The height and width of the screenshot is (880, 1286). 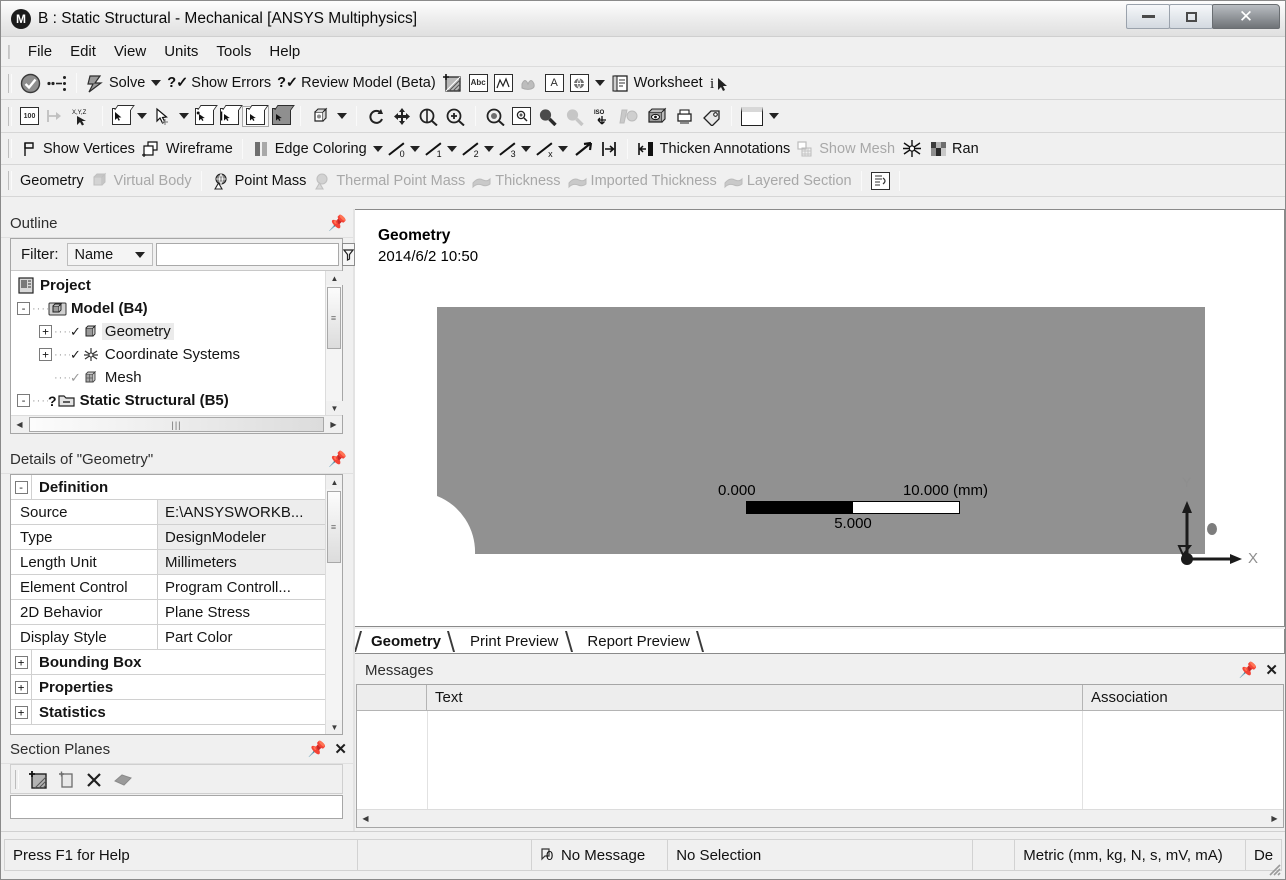 I want to click on messages-grid: Text Association ◀ ▶, so click(x=820, y=756).